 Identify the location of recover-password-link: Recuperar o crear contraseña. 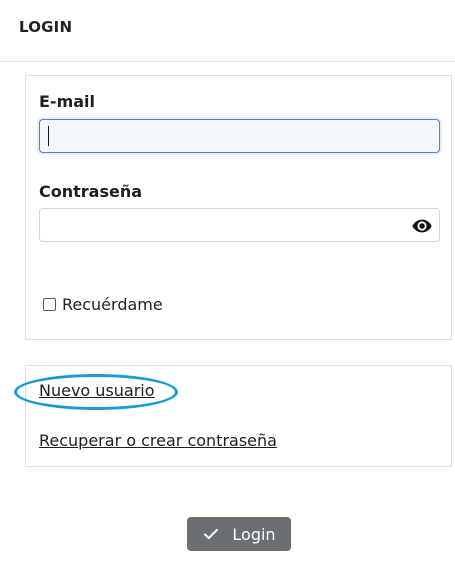
(158, 440).